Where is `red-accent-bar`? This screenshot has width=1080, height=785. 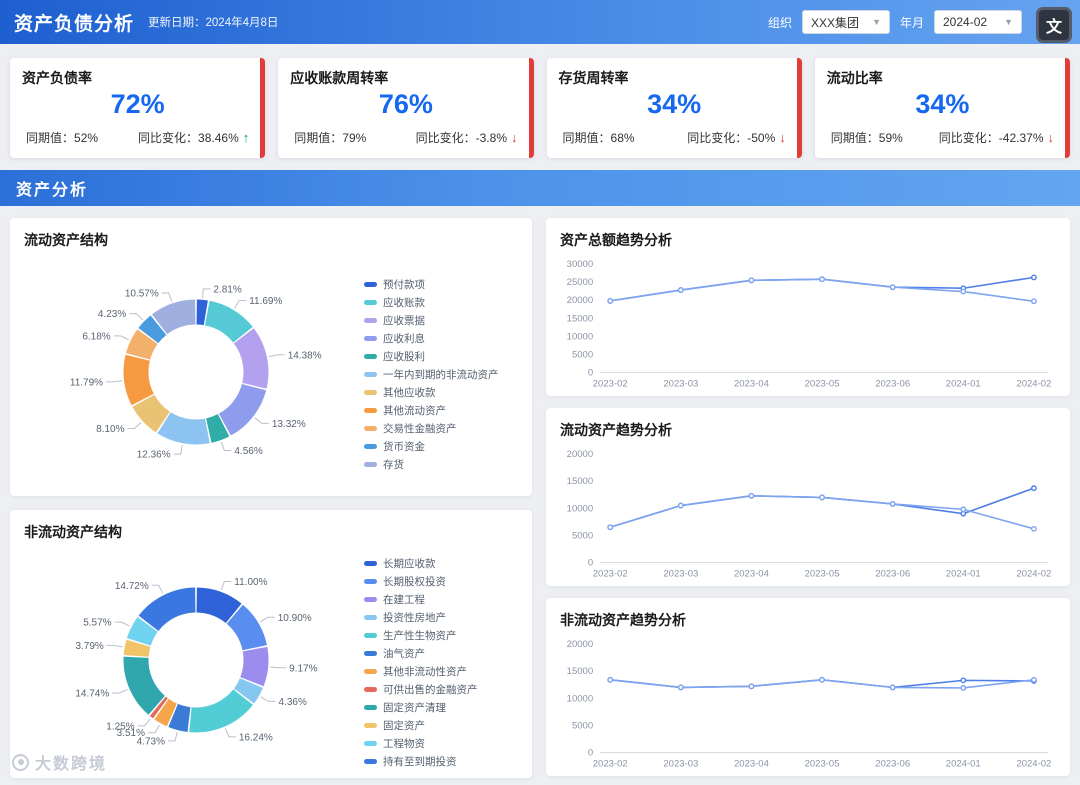
red-accent-bar is located at coordinates (1067, 108).